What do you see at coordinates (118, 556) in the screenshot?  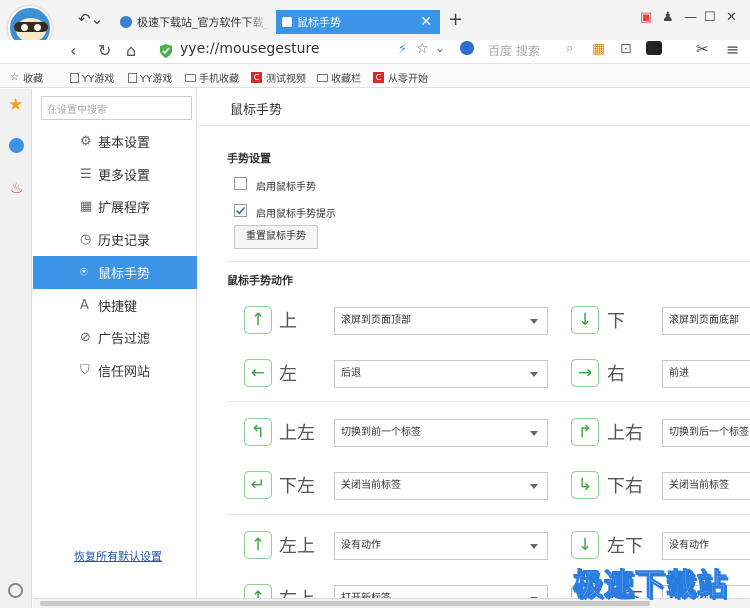 I see `restore-defaults-link: 恢复所有默认设置` at bounding box center [118, 556].